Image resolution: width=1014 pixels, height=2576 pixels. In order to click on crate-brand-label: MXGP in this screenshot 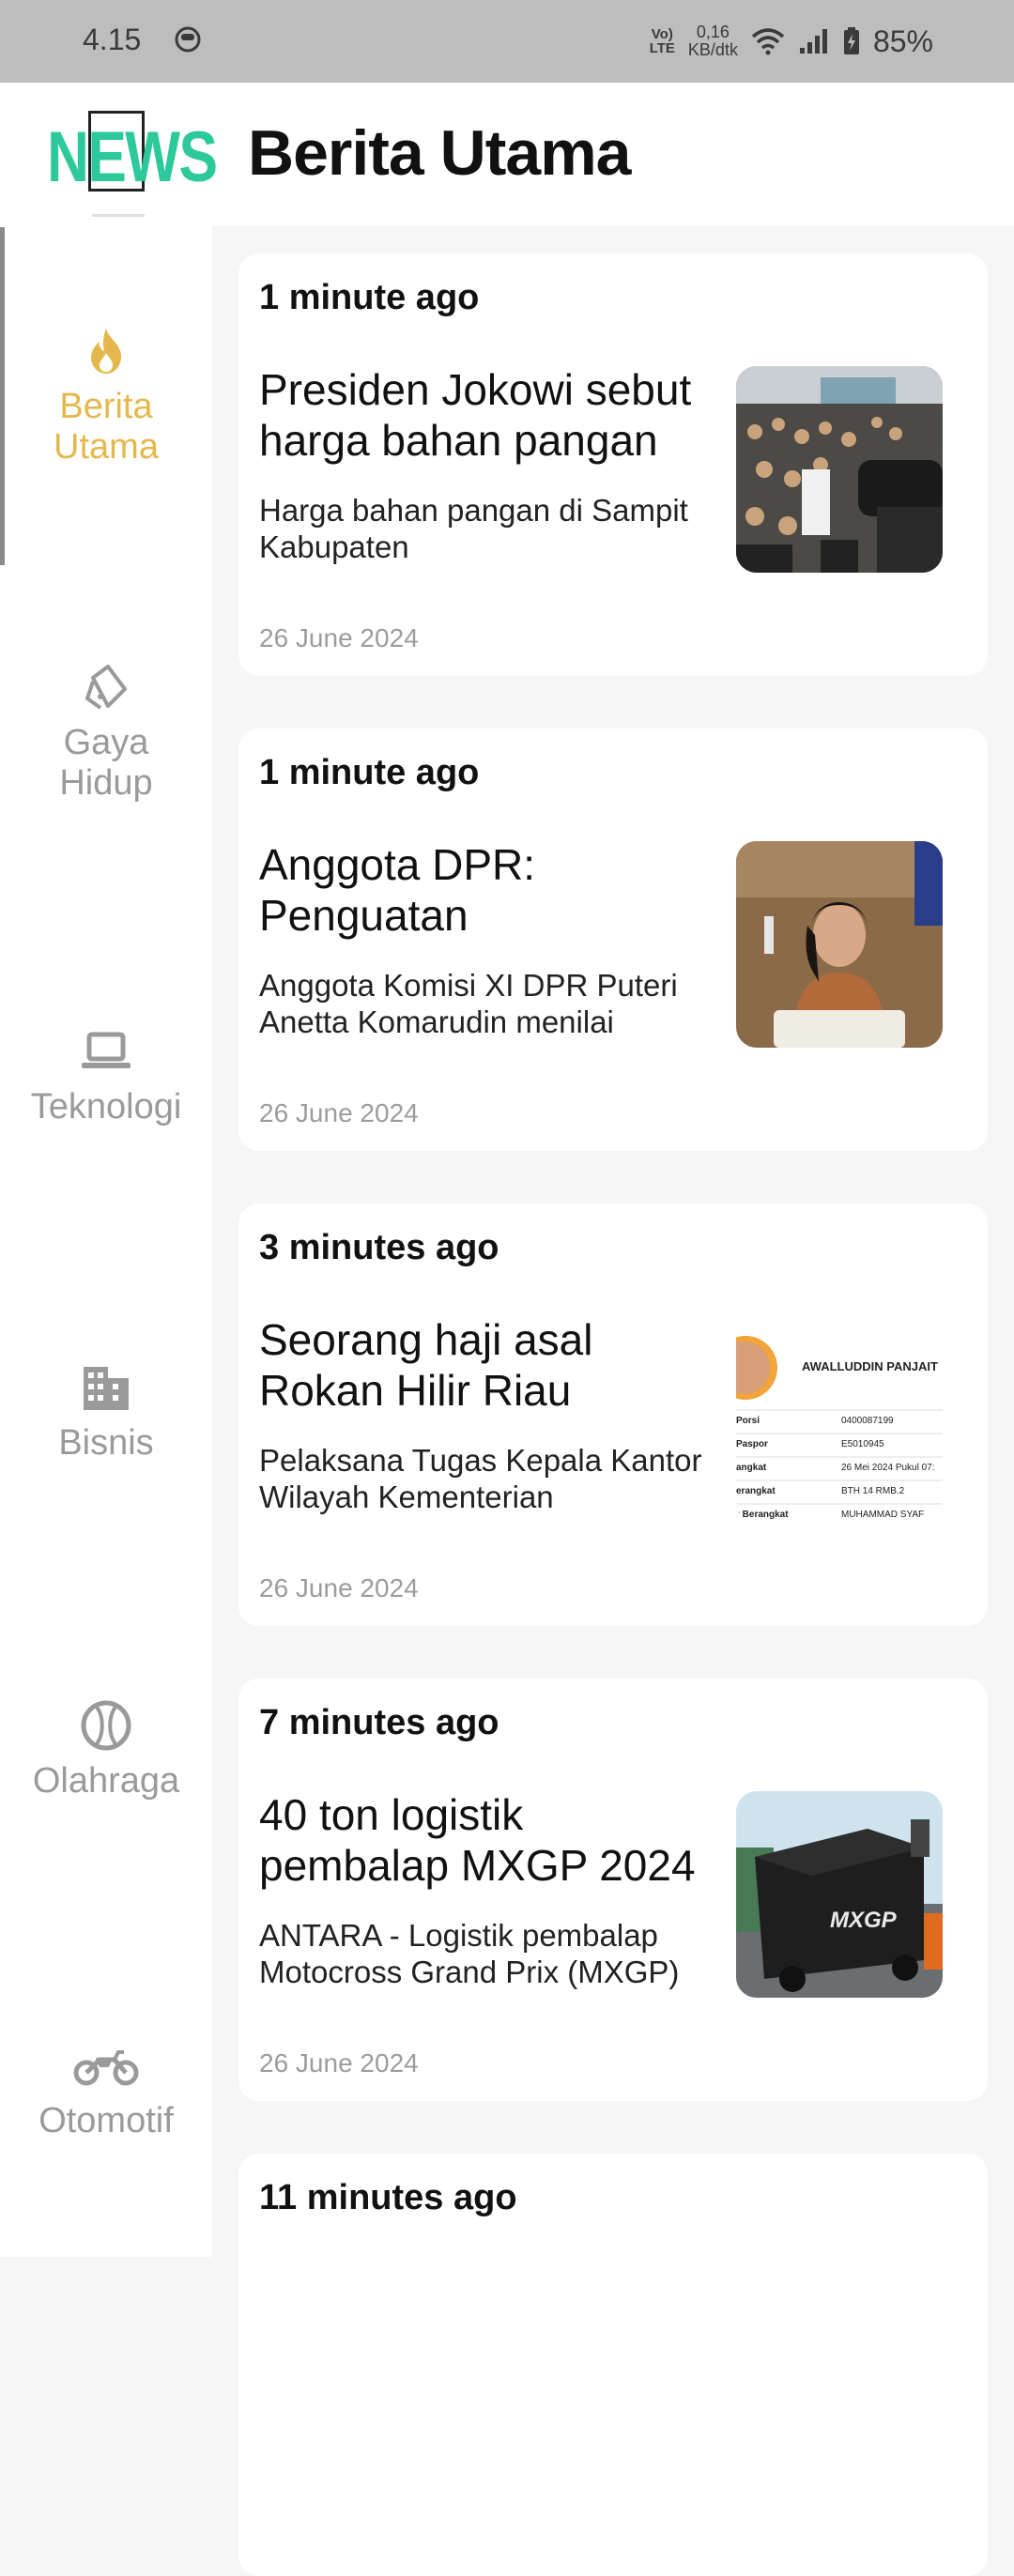, I will do `click(864, 1921)`.